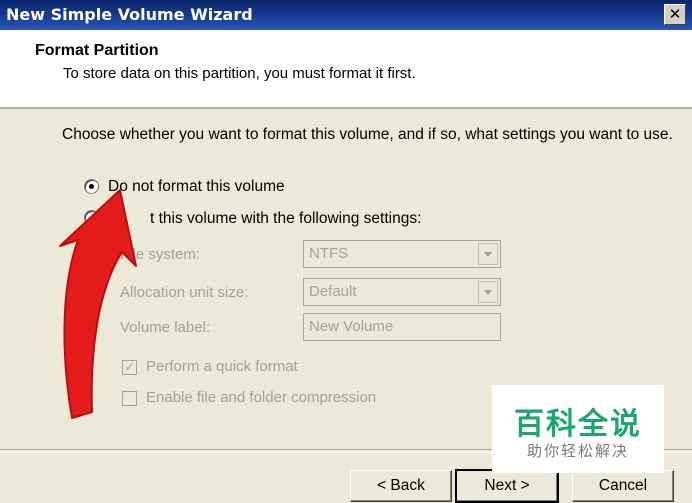 The height and width of the screenshot is (503, 692). What do you see at coordinates (401, 486) in the screenshot?
I see `back-button: < Back` at bounding box center [401, 486].